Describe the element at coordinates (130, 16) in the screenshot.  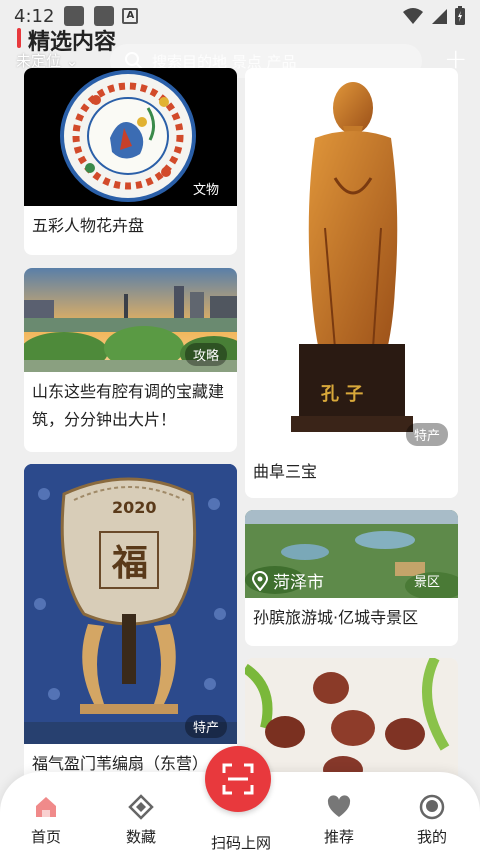
I see `a-badge-icon: A` at that location.